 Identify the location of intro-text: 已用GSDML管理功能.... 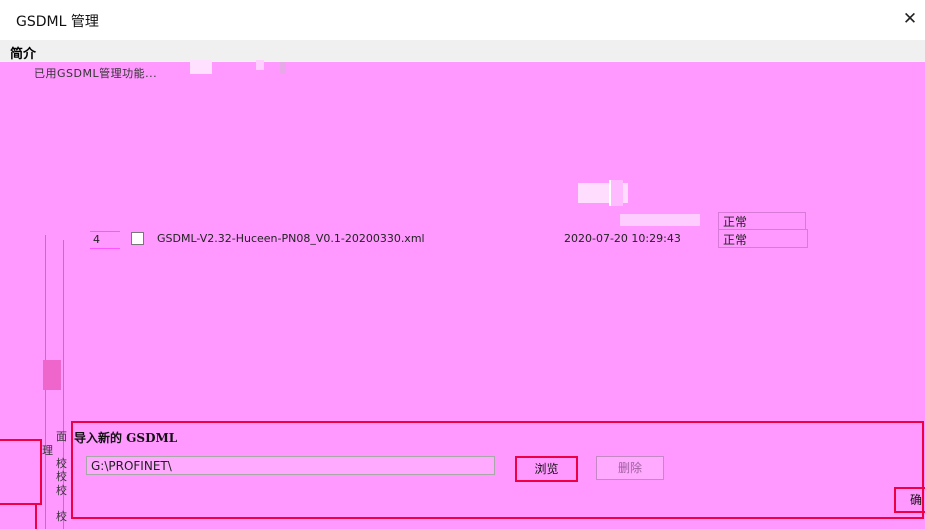
(96, 73).